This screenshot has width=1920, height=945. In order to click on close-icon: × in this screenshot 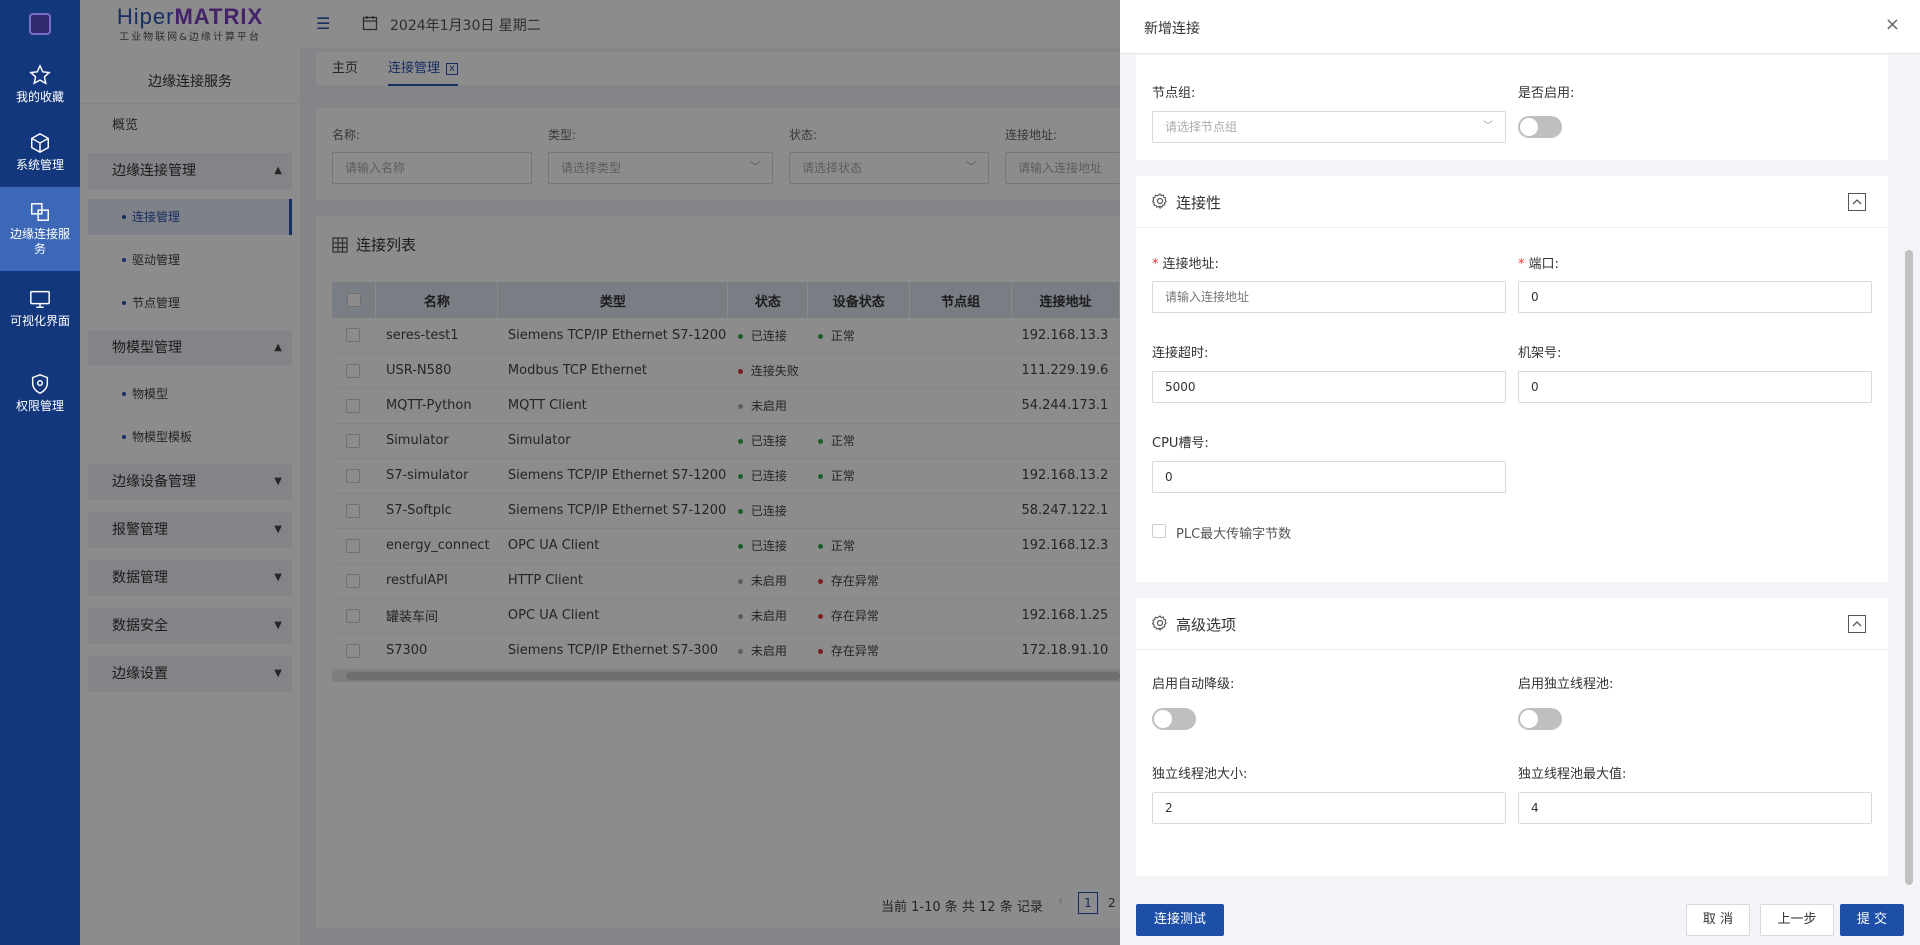, I will do `click(1892, 24)`.